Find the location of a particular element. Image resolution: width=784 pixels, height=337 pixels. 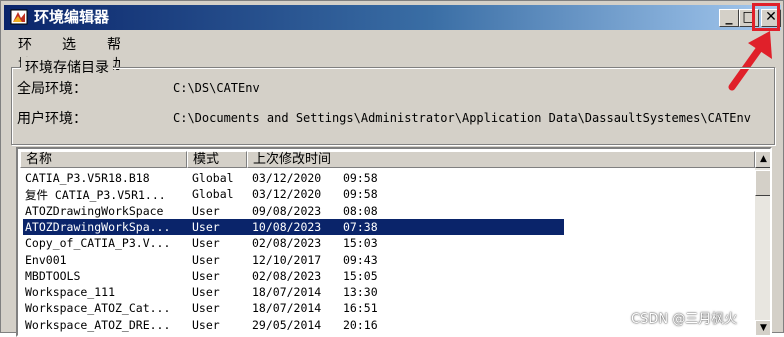

scroll-down-button: ▼ is located at coordinates (762, 327).